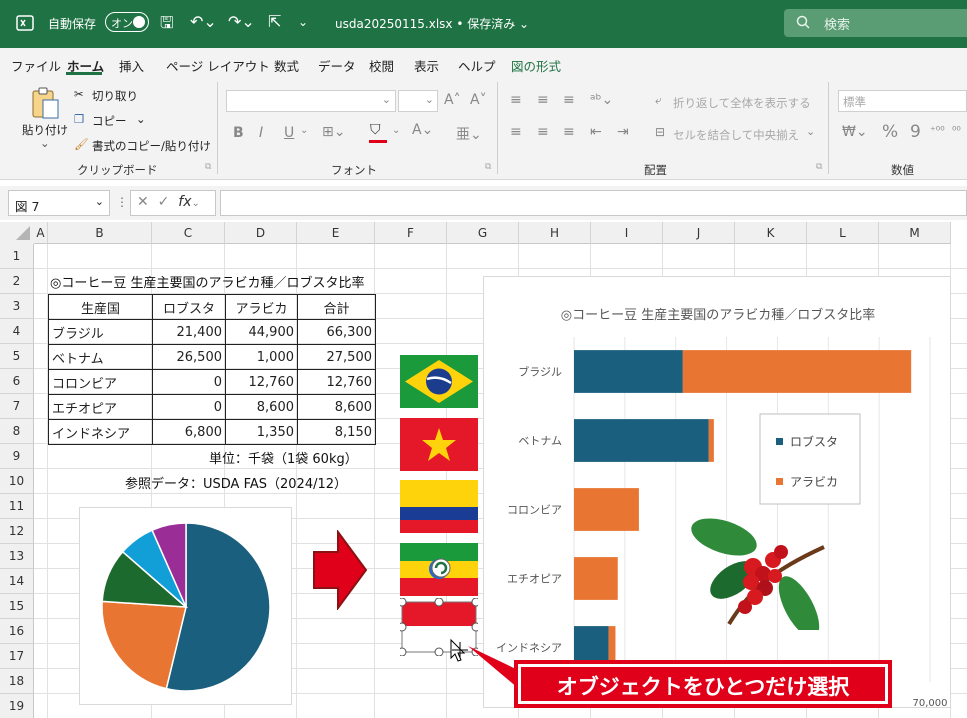  What do you see at coordinates (439, 444) in the screenshot?
I see `vietnam-flag-image` at bounding box center [439, 444].